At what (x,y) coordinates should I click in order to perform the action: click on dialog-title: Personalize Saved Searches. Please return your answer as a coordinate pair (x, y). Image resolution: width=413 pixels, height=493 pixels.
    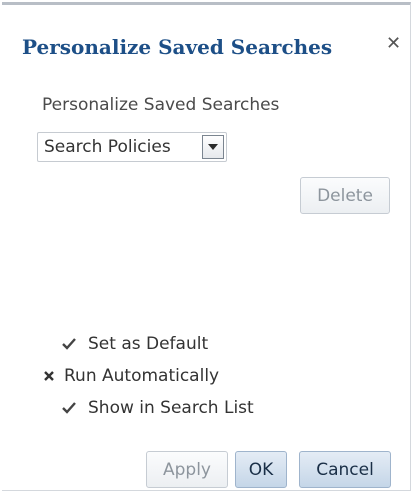
    Looking at the image, I should click on (177, 47).